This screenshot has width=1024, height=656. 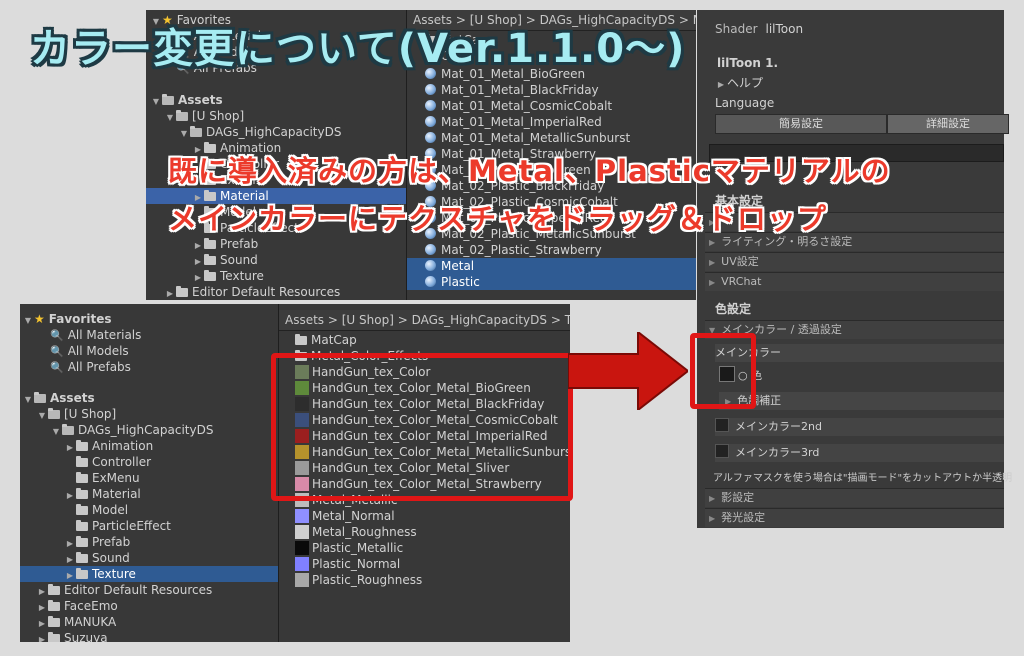 What do you see at coordinates (299, 244) in the screenshot?
I see `top-tree-item: ▶ Prefab` at bounding box center [299, 244].